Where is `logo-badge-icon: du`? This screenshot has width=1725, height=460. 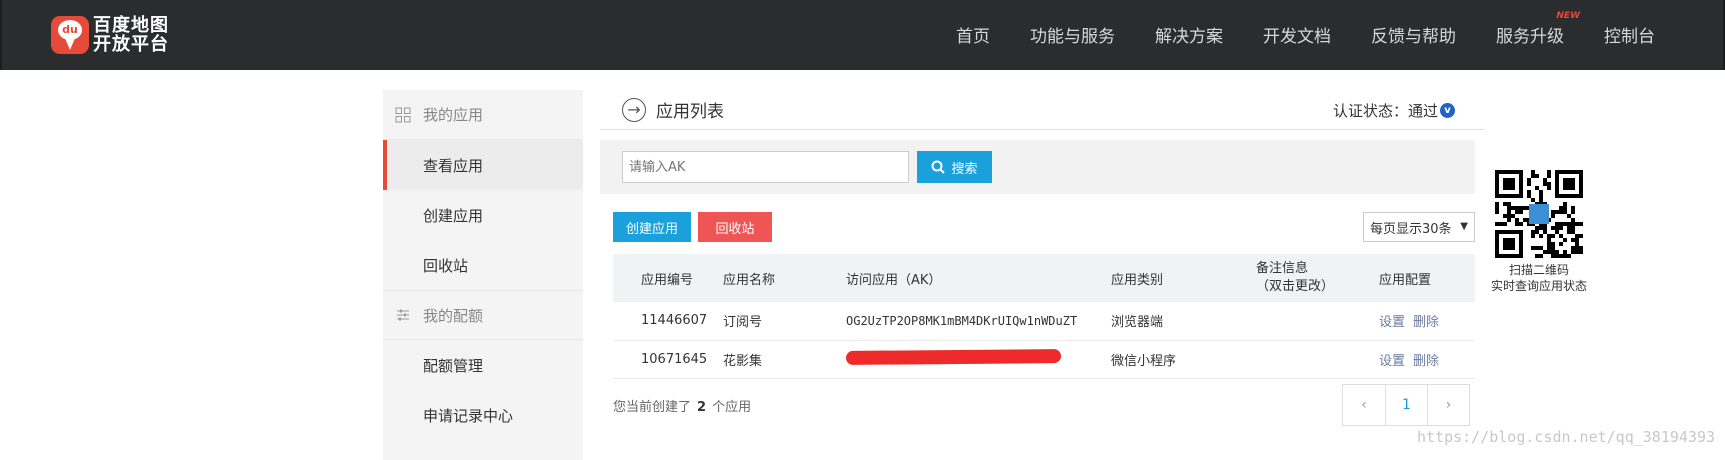
logo-badge-icon: du is located at coordinates (70, 35).